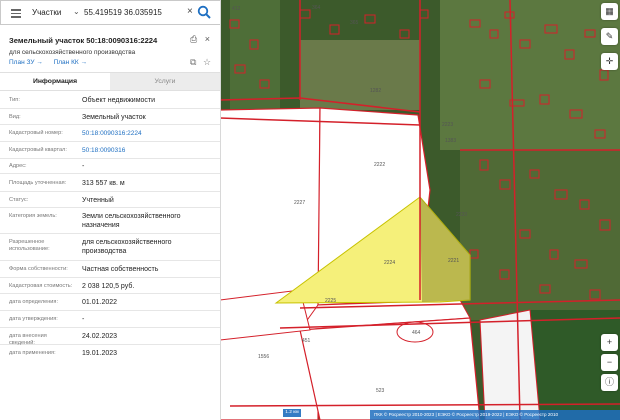 Image resolution: width=620 pixels, height=420 pixels. I want to click on parcel-label: 2225, so click(331, 301).